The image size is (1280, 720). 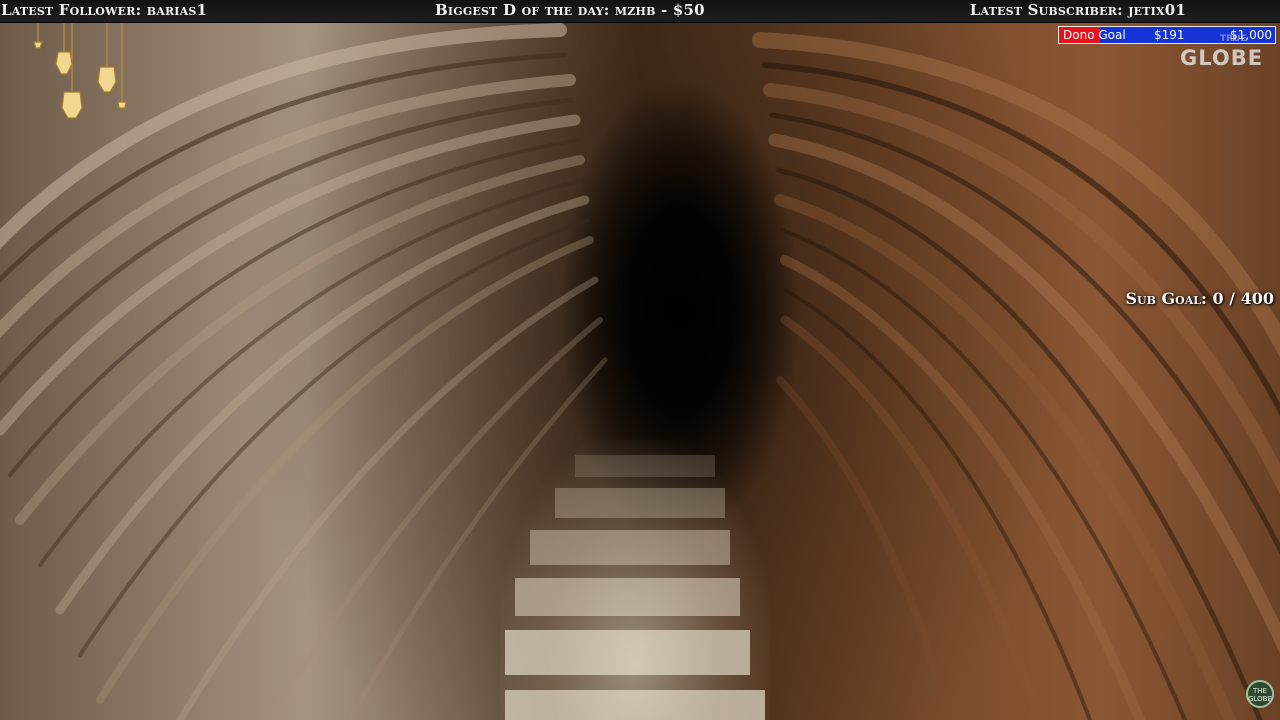 What do you see at coordinates (1094, 35) in the screenshot?
I see `donation-goal-label: Dono Goal` at bounding box center [1094, 35].